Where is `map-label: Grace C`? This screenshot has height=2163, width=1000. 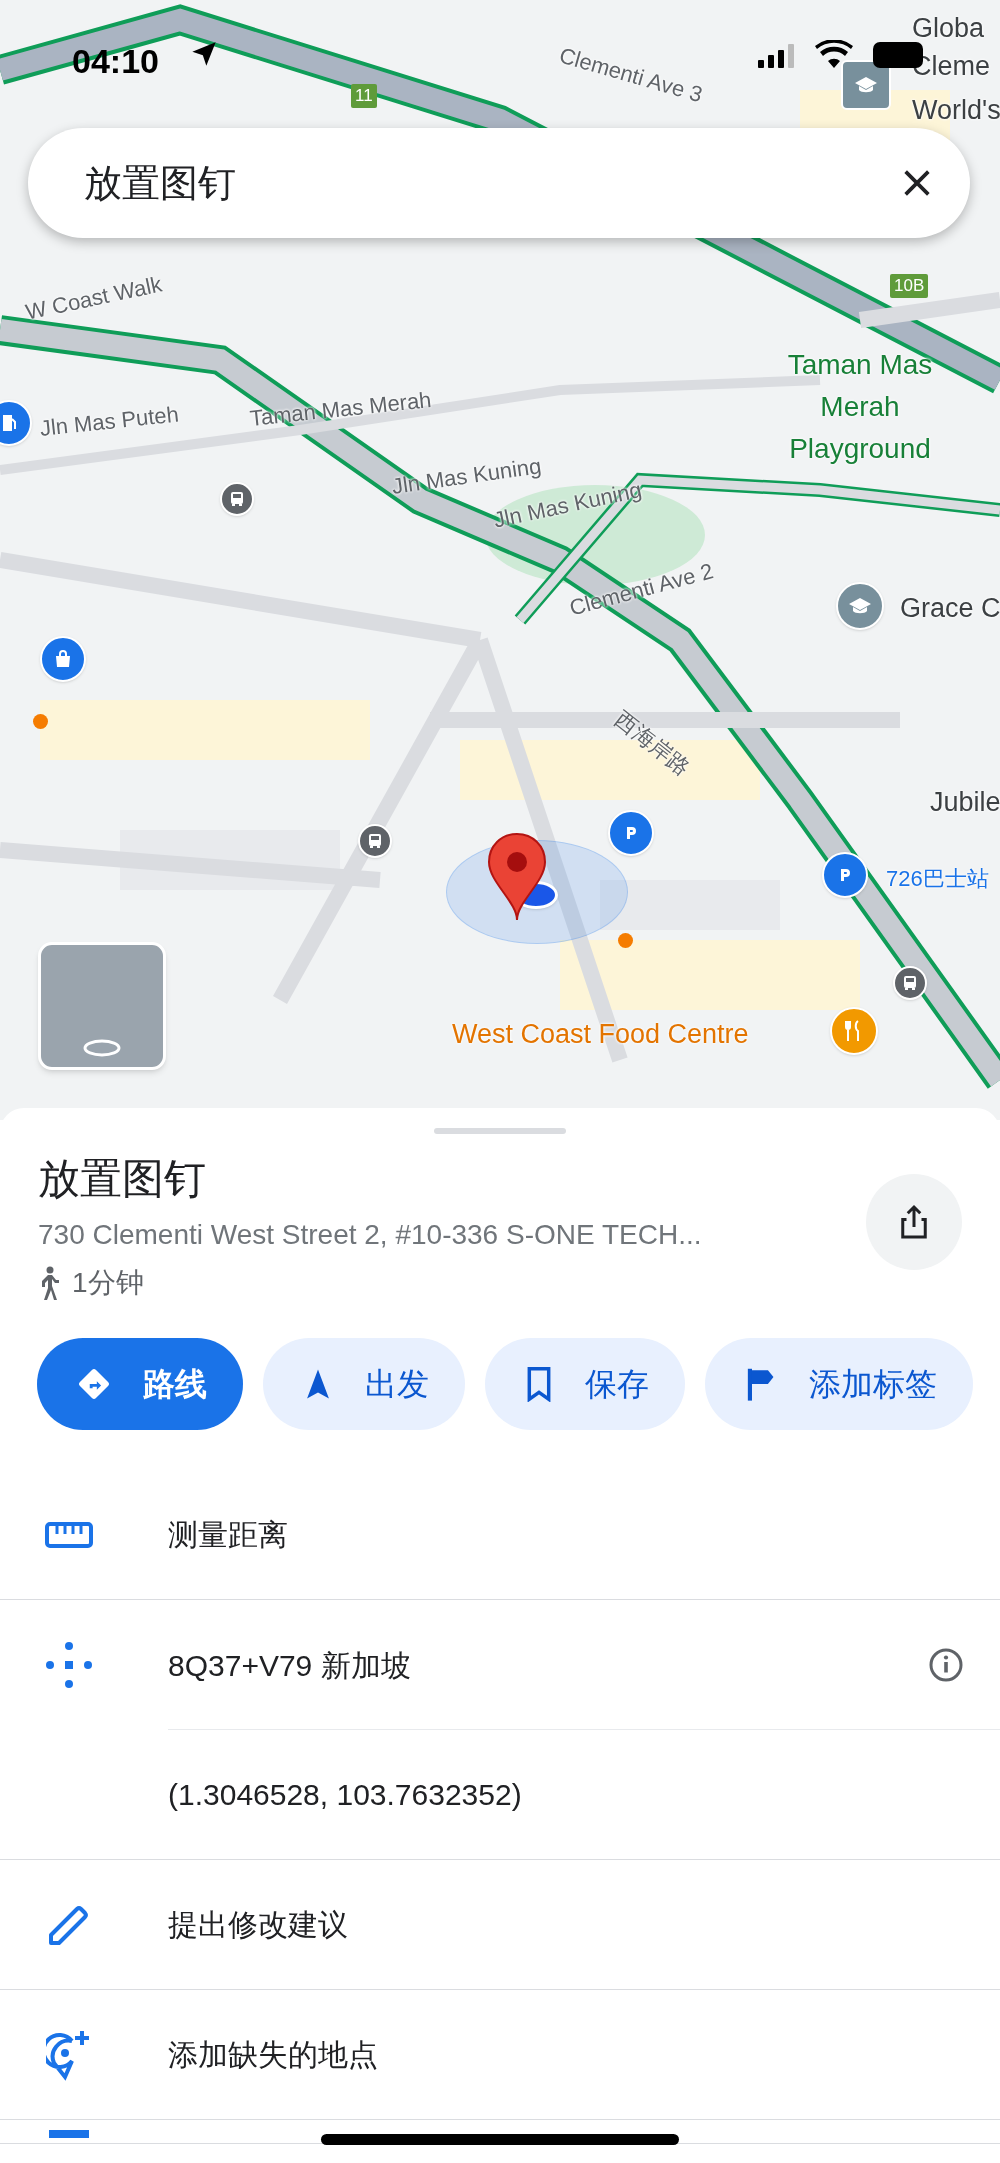
map-label: Grace C is located at coordinates (950, 608).